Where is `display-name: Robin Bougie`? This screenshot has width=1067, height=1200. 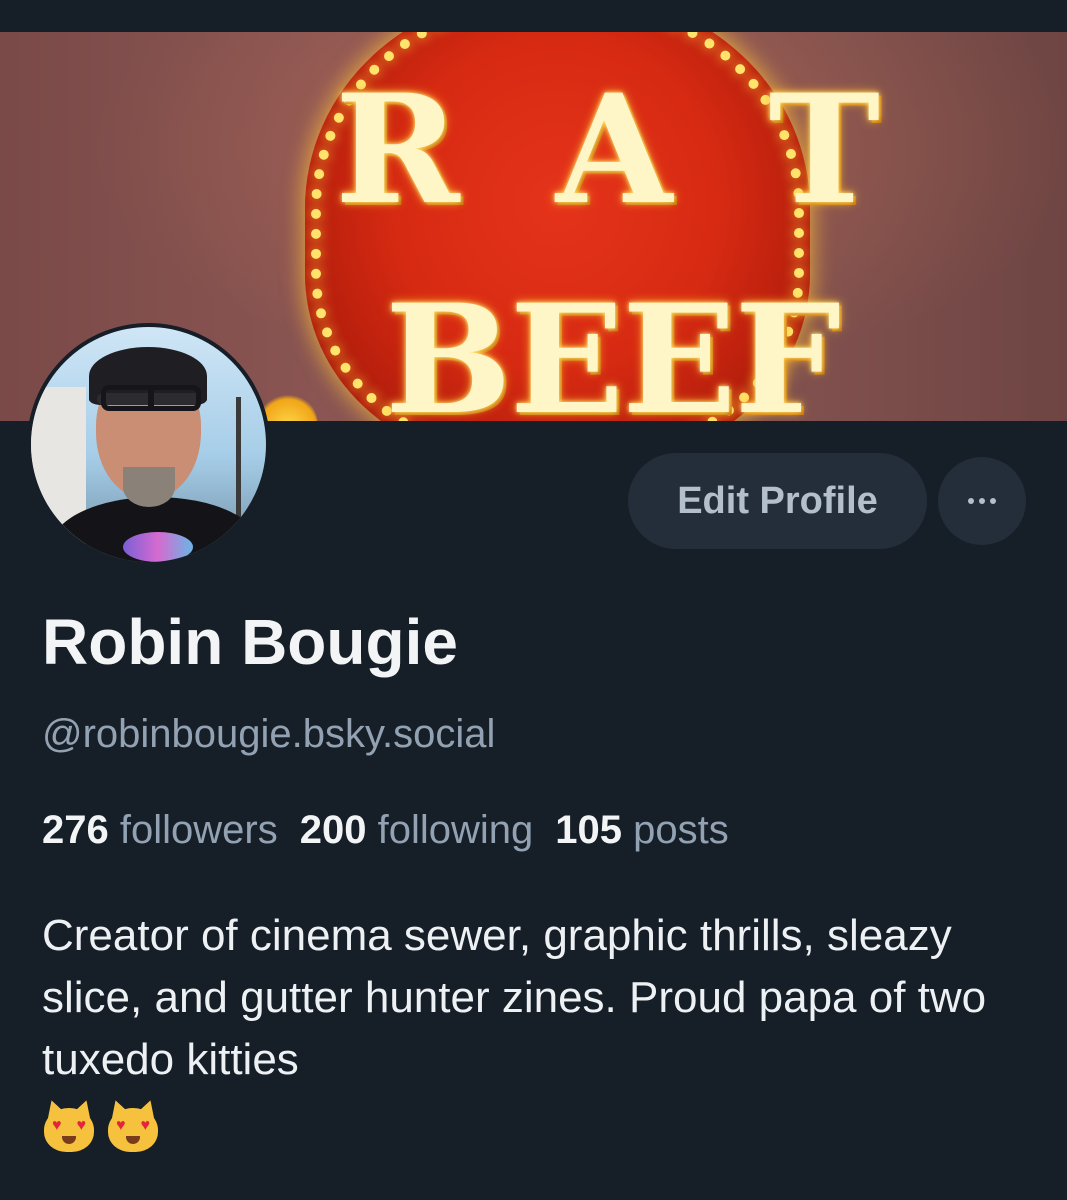
display-name: Robin Bougie is located at coordinates (250, 642).